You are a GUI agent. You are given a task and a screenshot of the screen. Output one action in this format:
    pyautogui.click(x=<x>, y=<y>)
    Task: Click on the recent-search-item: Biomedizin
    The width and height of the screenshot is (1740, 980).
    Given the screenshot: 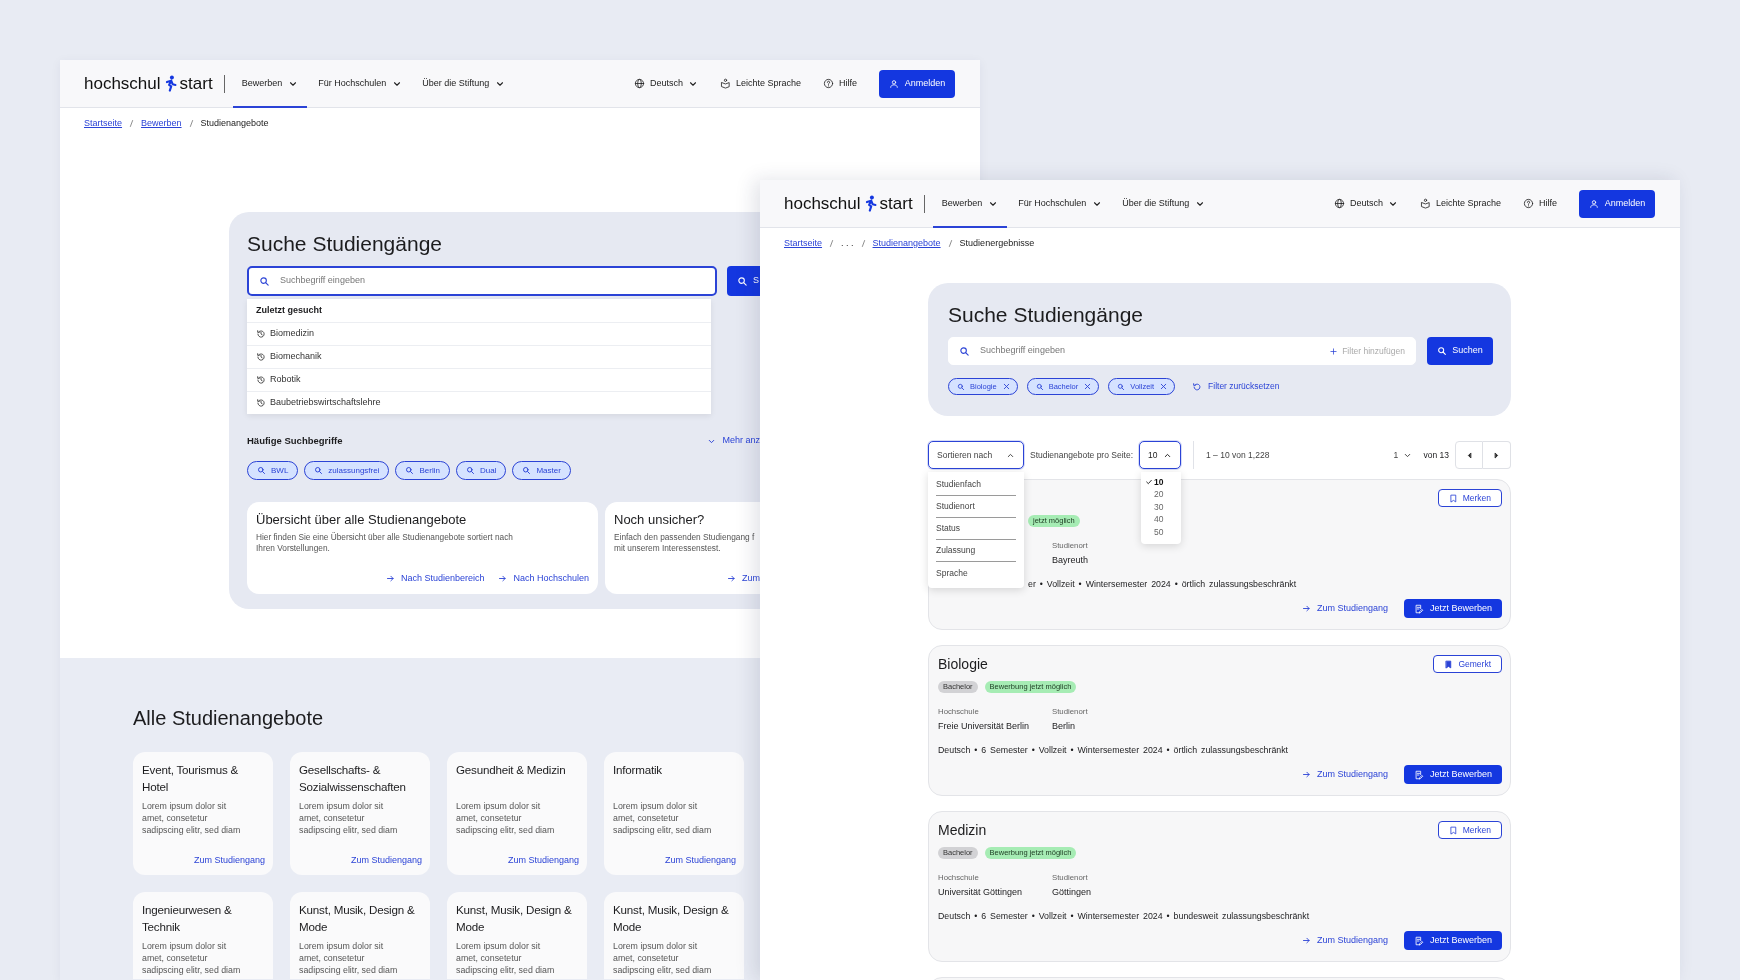 What is the action you would take?
    pyautogui.click(x=479, y=333)
    